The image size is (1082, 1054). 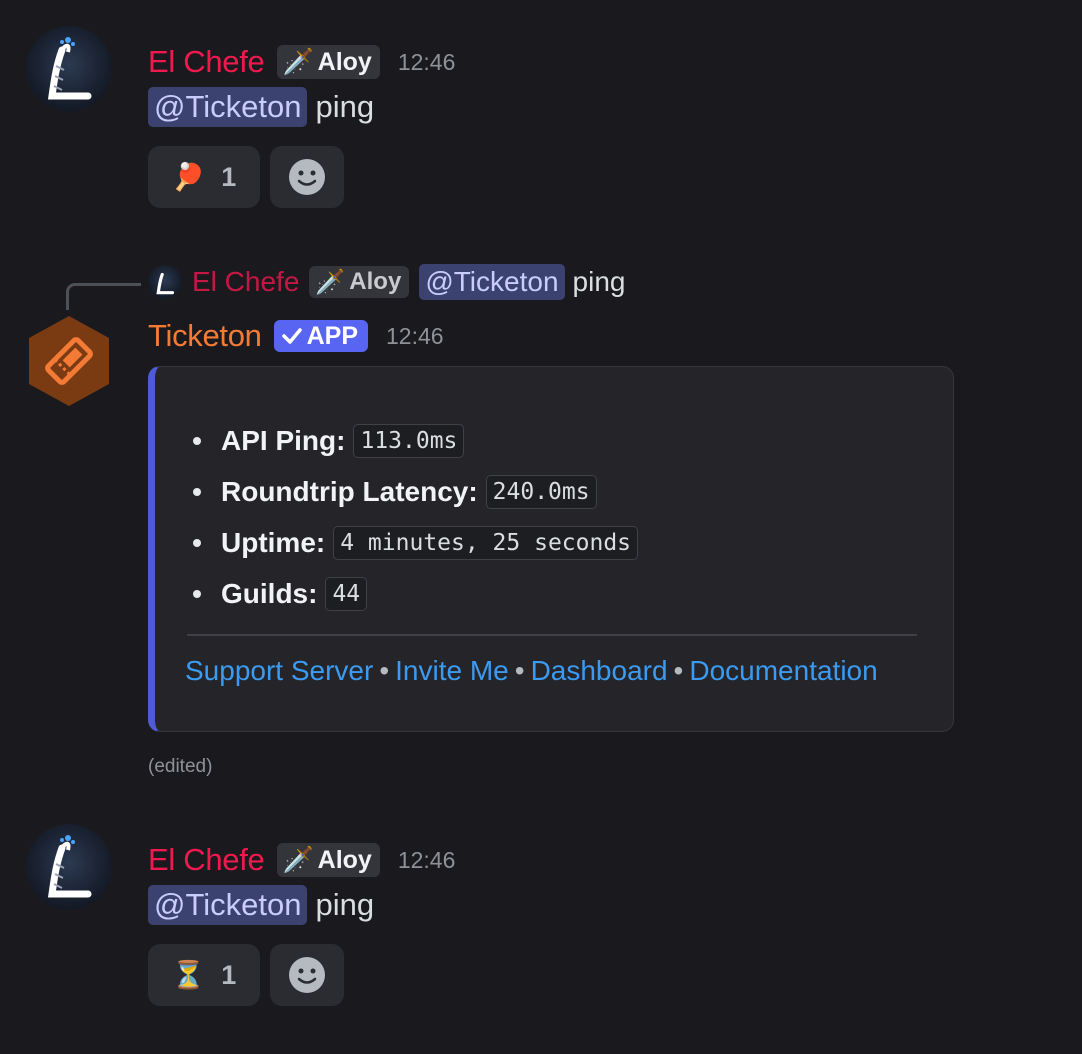 I want to click on bot-header: Ticketon APP 12:46, so click(x=296, y=336).